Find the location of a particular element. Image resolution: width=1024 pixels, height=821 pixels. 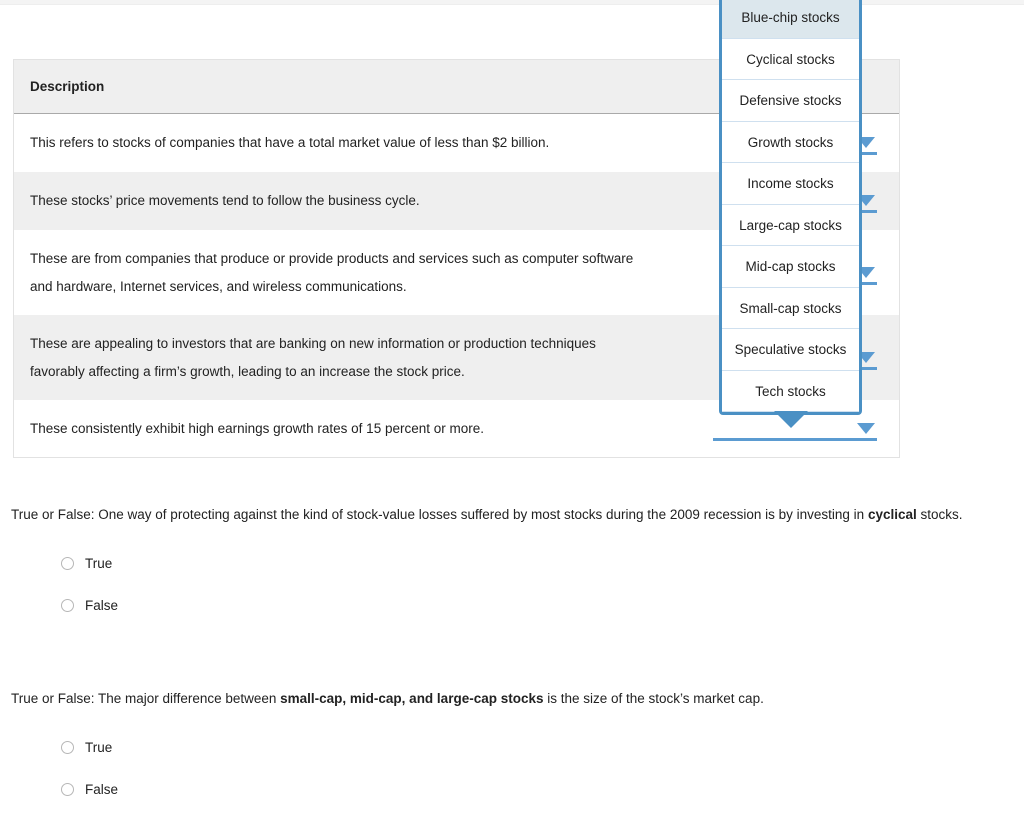

dropdown-option-growth: Growth stocks is located at coordinates (790, 142).